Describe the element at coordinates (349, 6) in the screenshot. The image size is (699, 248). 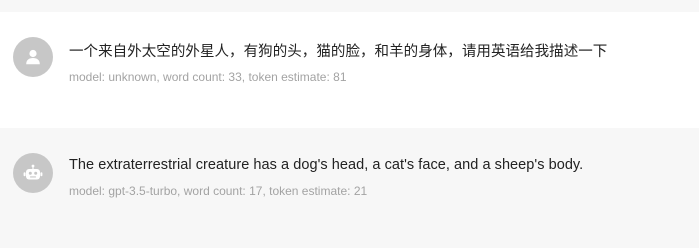
I see `top-strip` at that location.